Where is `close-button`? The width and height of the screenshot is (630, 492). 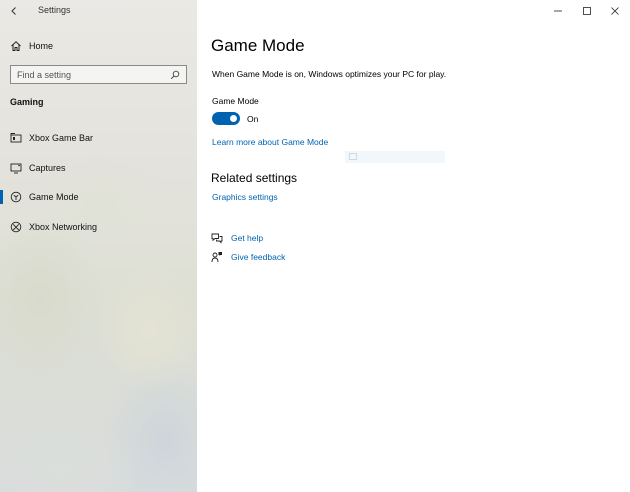 close-button is located at coordinates (615, 11).